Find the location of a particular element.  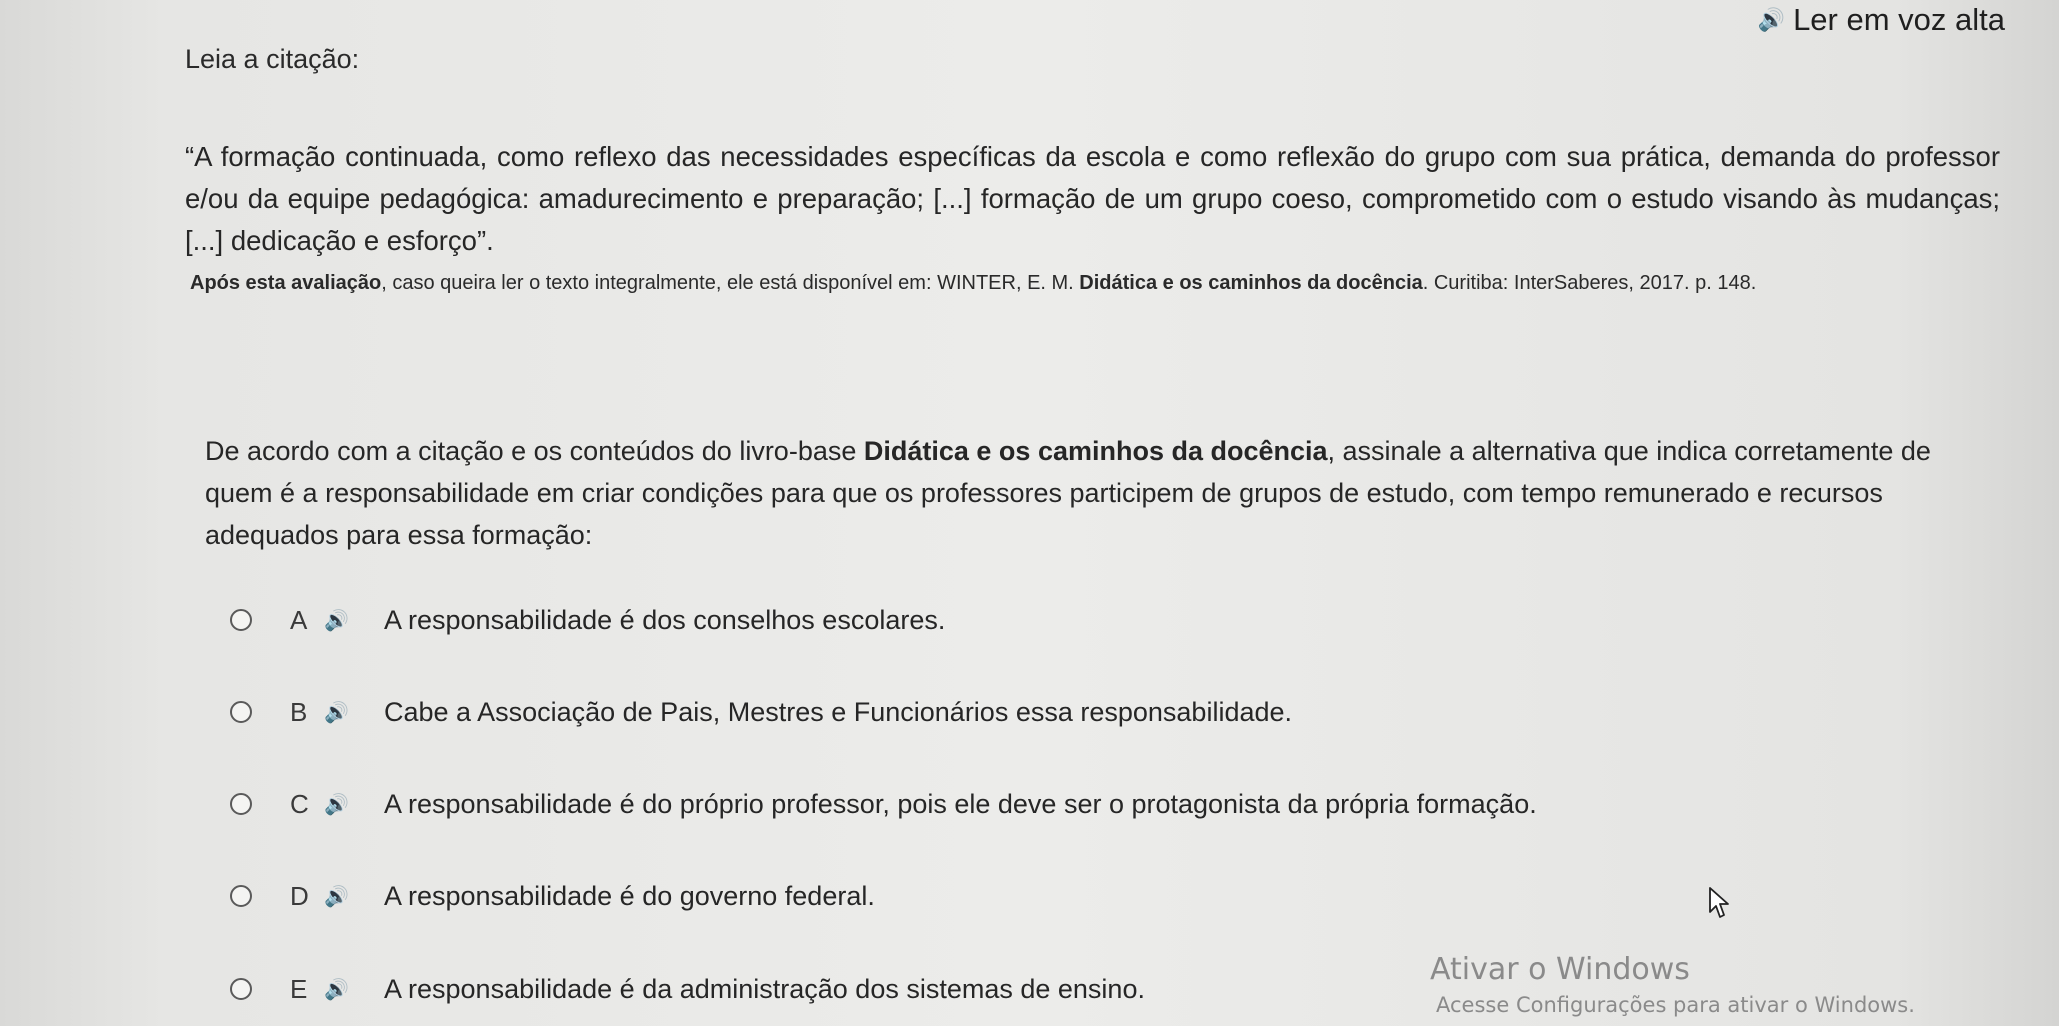

option-letter: E is located at coordinates (299, 988).